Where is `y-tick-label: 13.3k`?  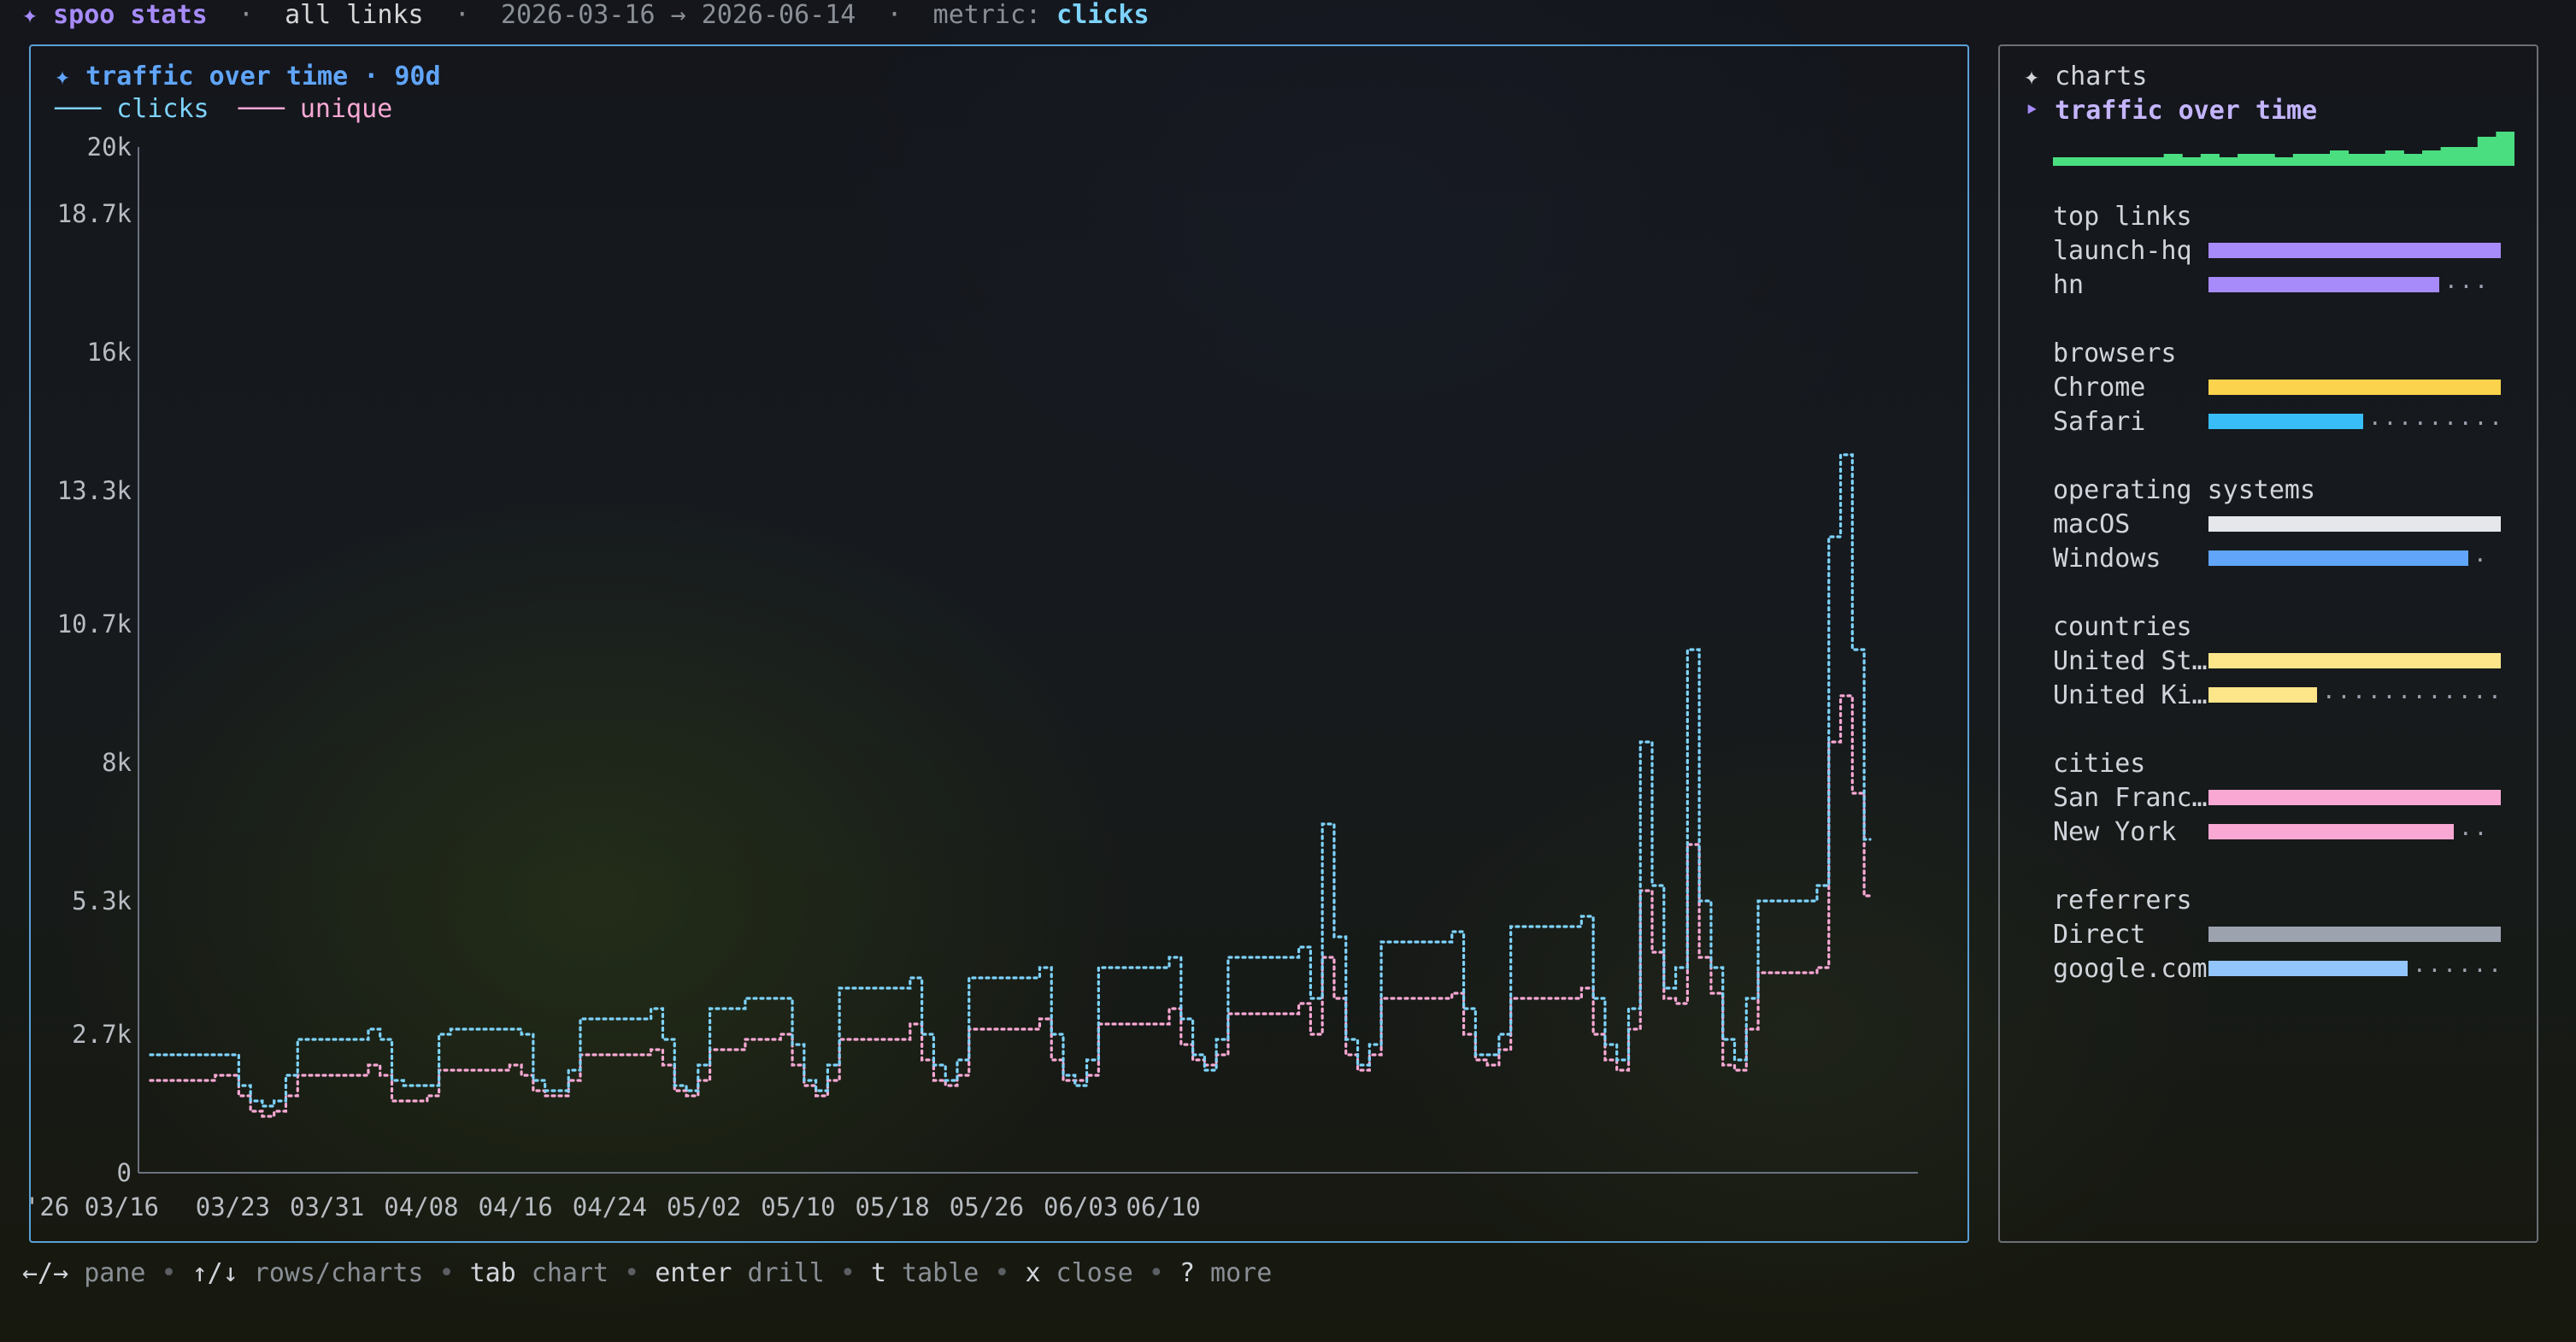 y-tick-label: 13.3k is located at coordinates (94, 490).